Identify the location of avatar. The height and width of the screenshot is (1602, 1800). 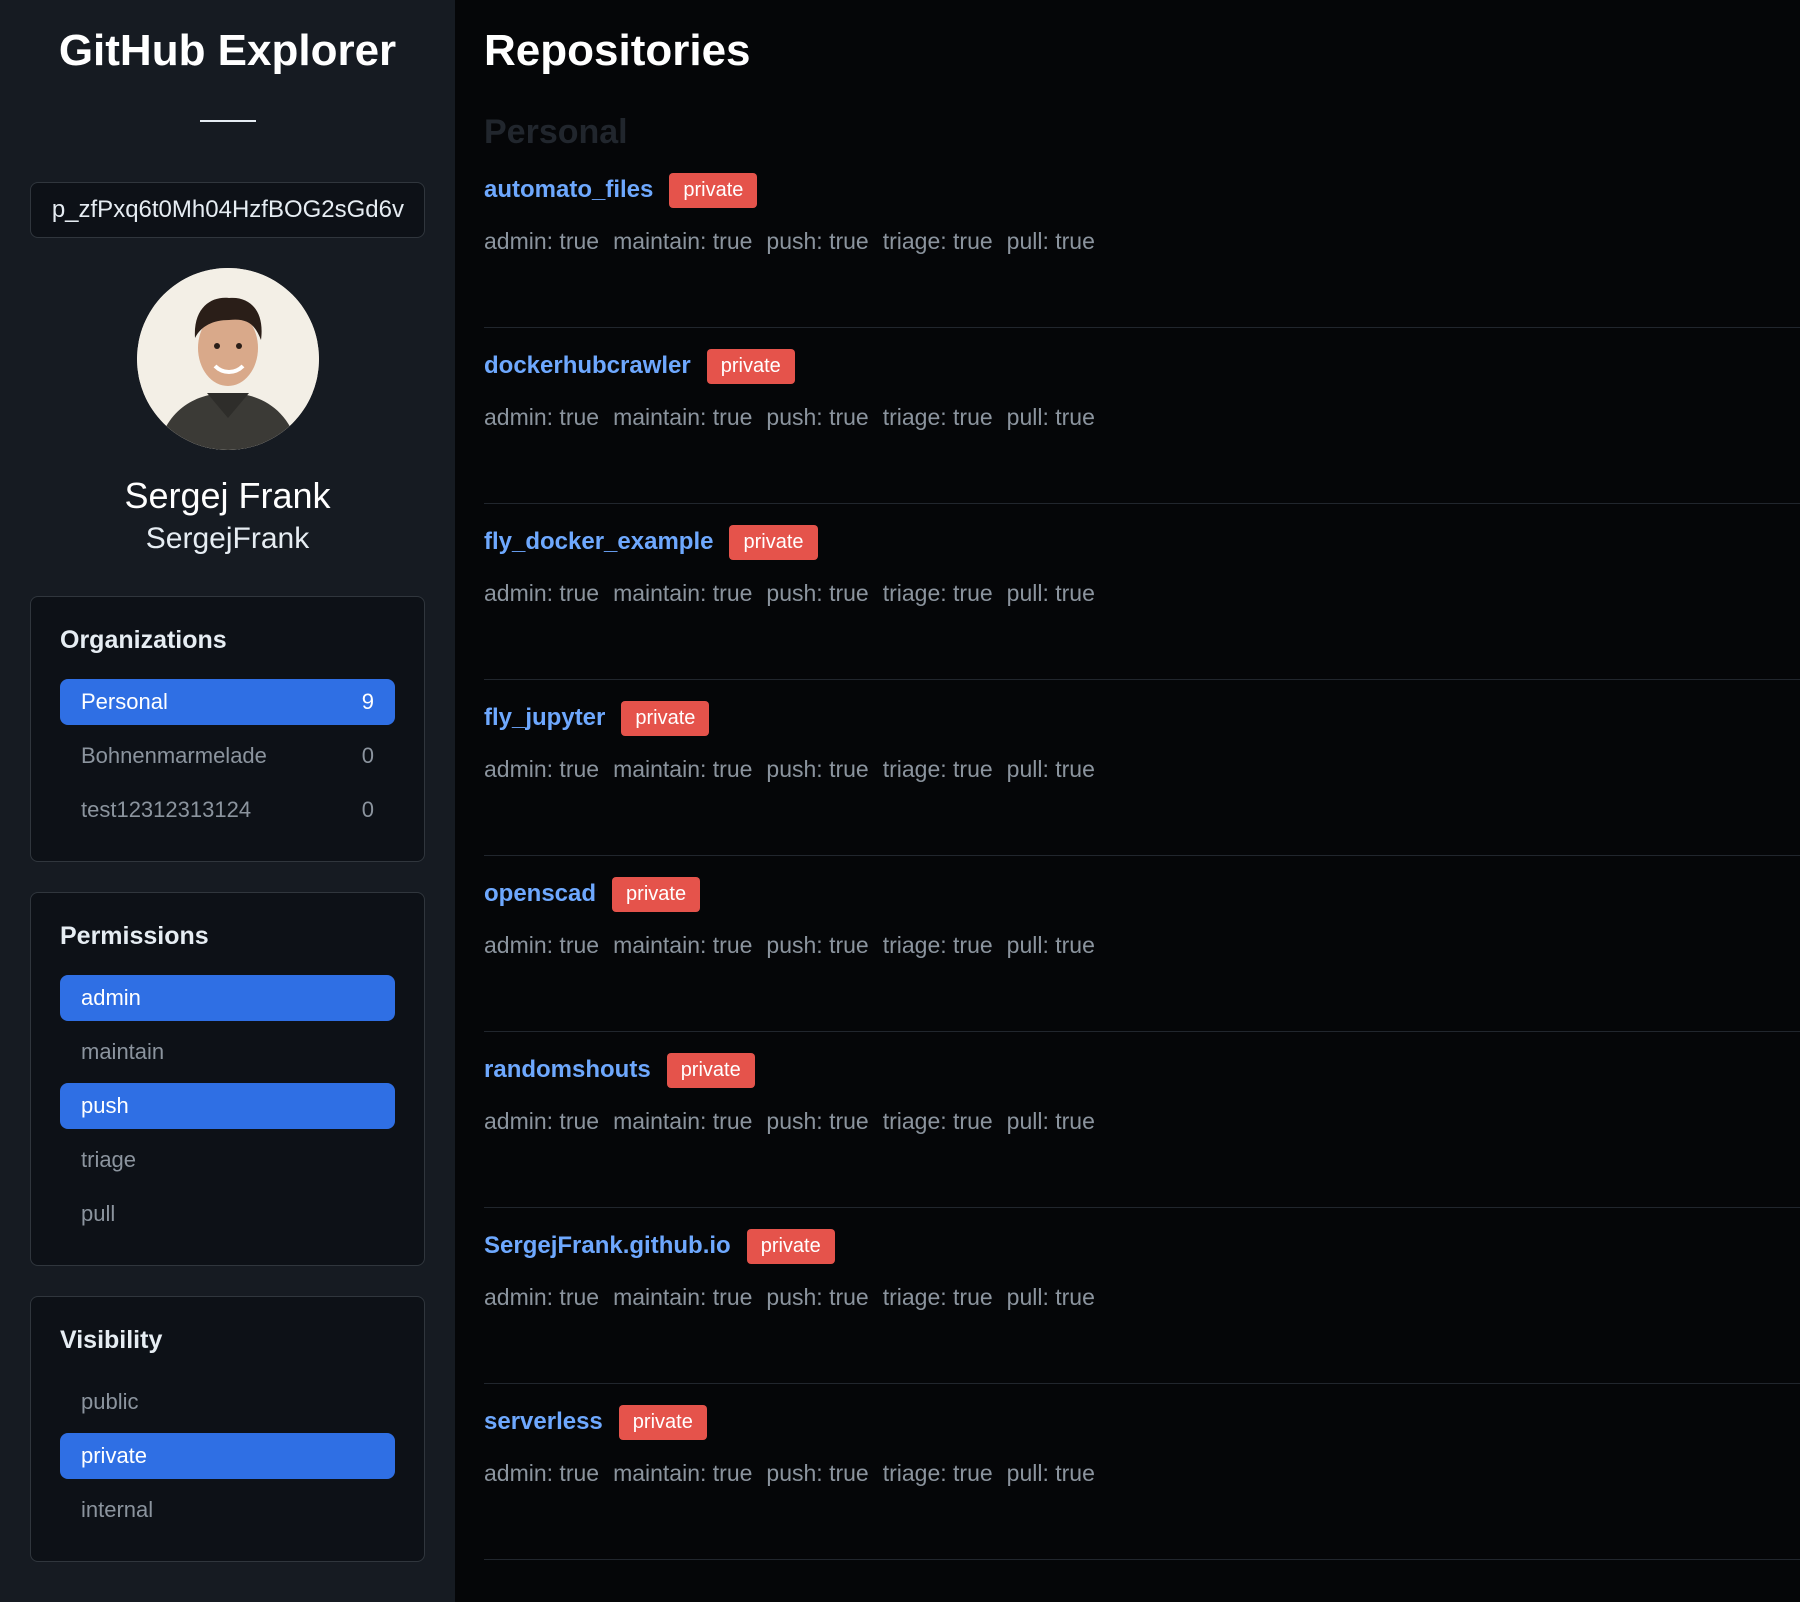
(227, 359).